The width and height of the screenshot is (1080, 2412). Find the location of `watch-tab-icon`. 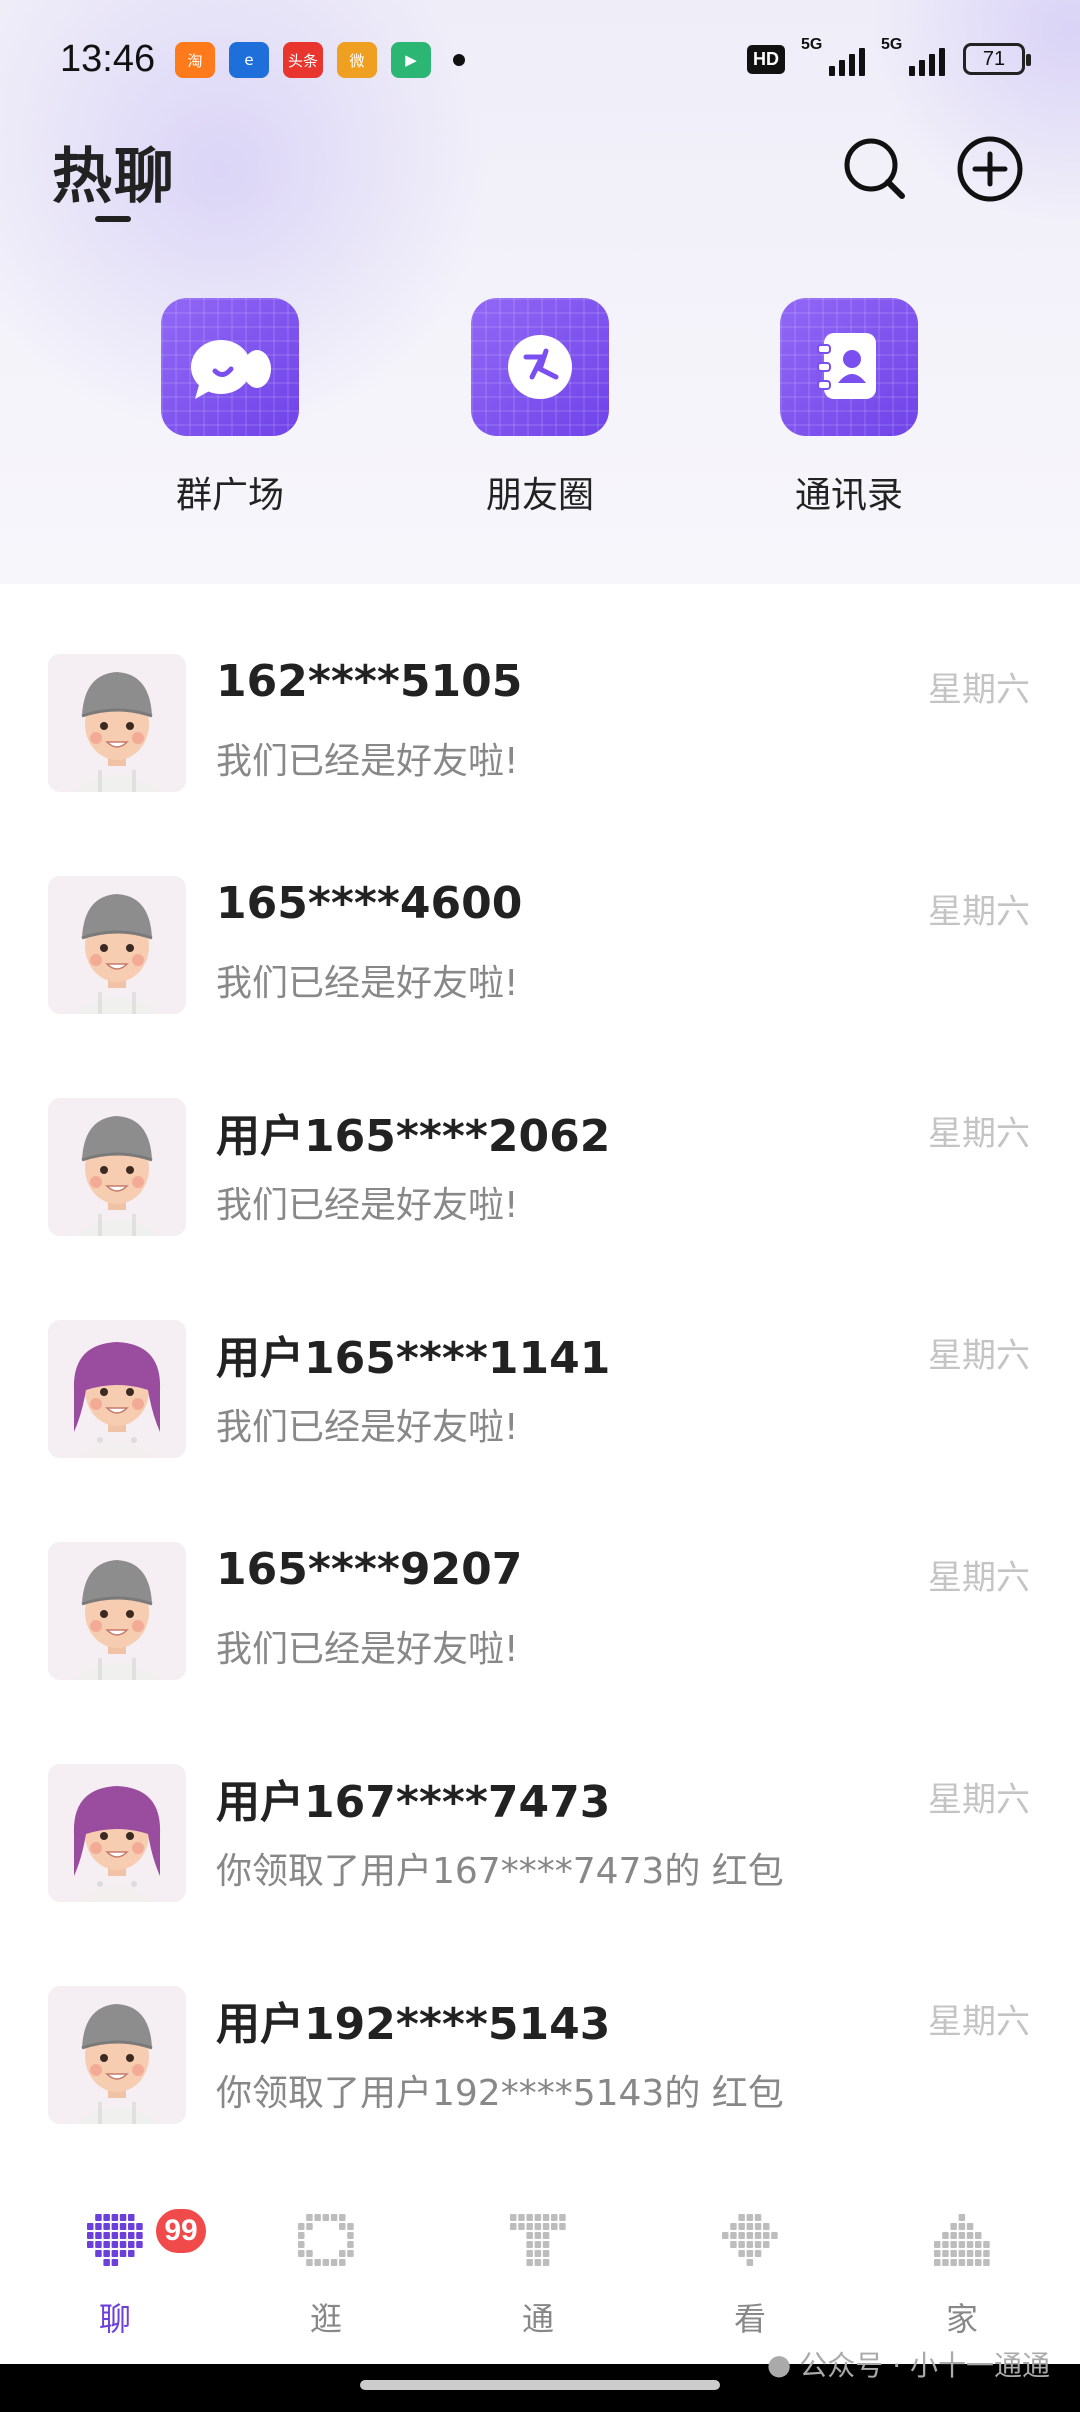

watch-tab-icon is located at coordinates (750, 2240).